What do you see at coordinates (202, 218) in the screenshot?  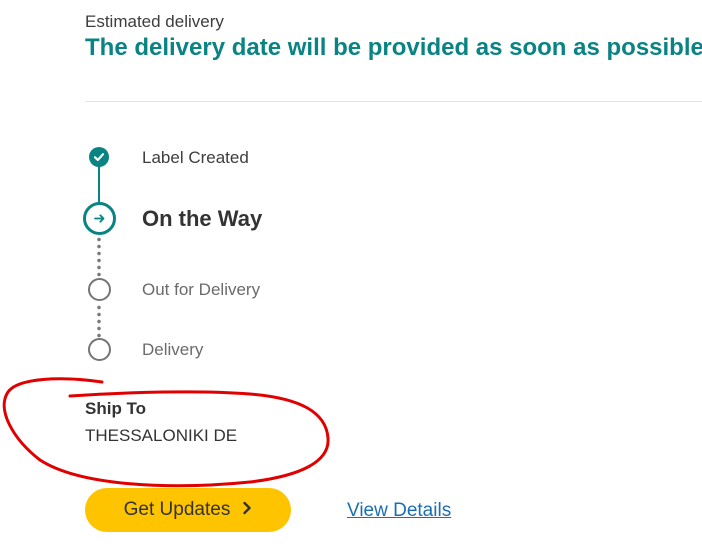 I see `step-label-on-the-way: On the Way` at bounding box center [202, 218].